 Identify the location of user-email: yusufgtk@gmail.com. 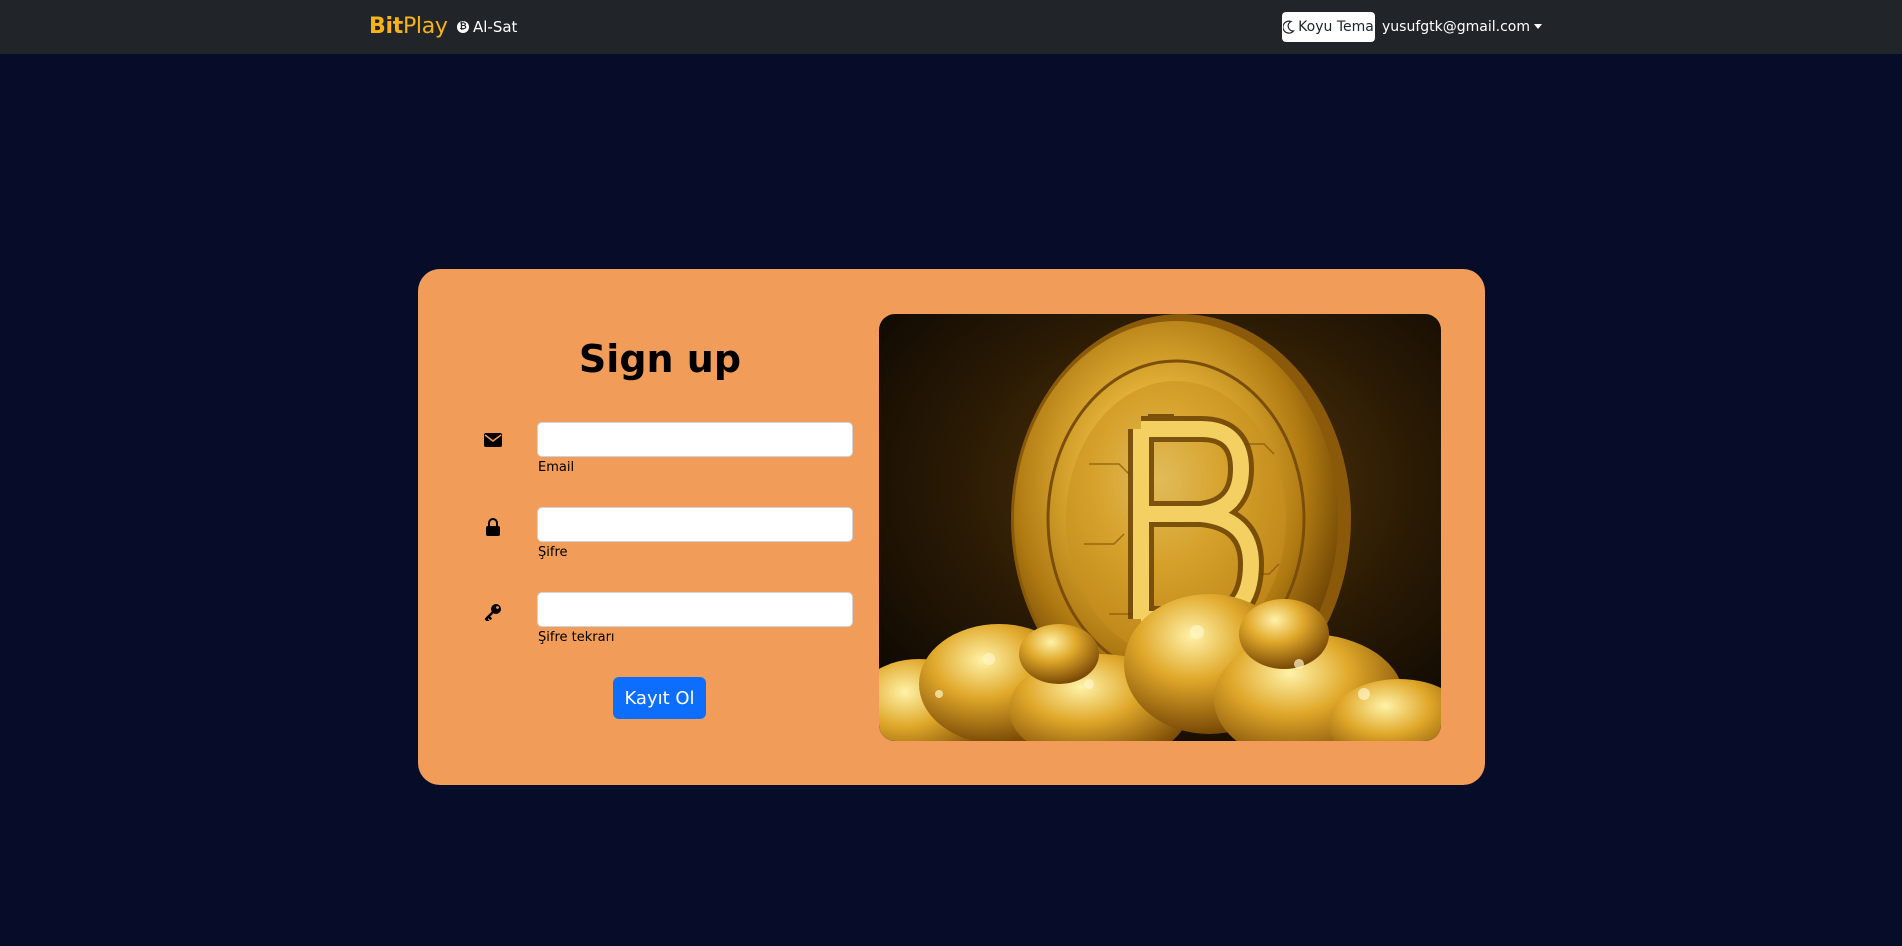
(1456, 27).